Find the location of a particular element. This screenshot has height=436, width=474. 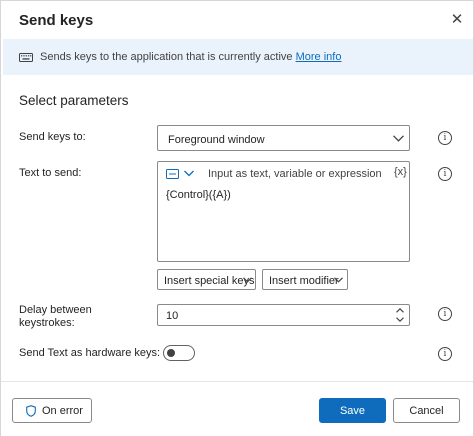

insert-modifier-button: Insert modifier is located at coordinates (305, 279).